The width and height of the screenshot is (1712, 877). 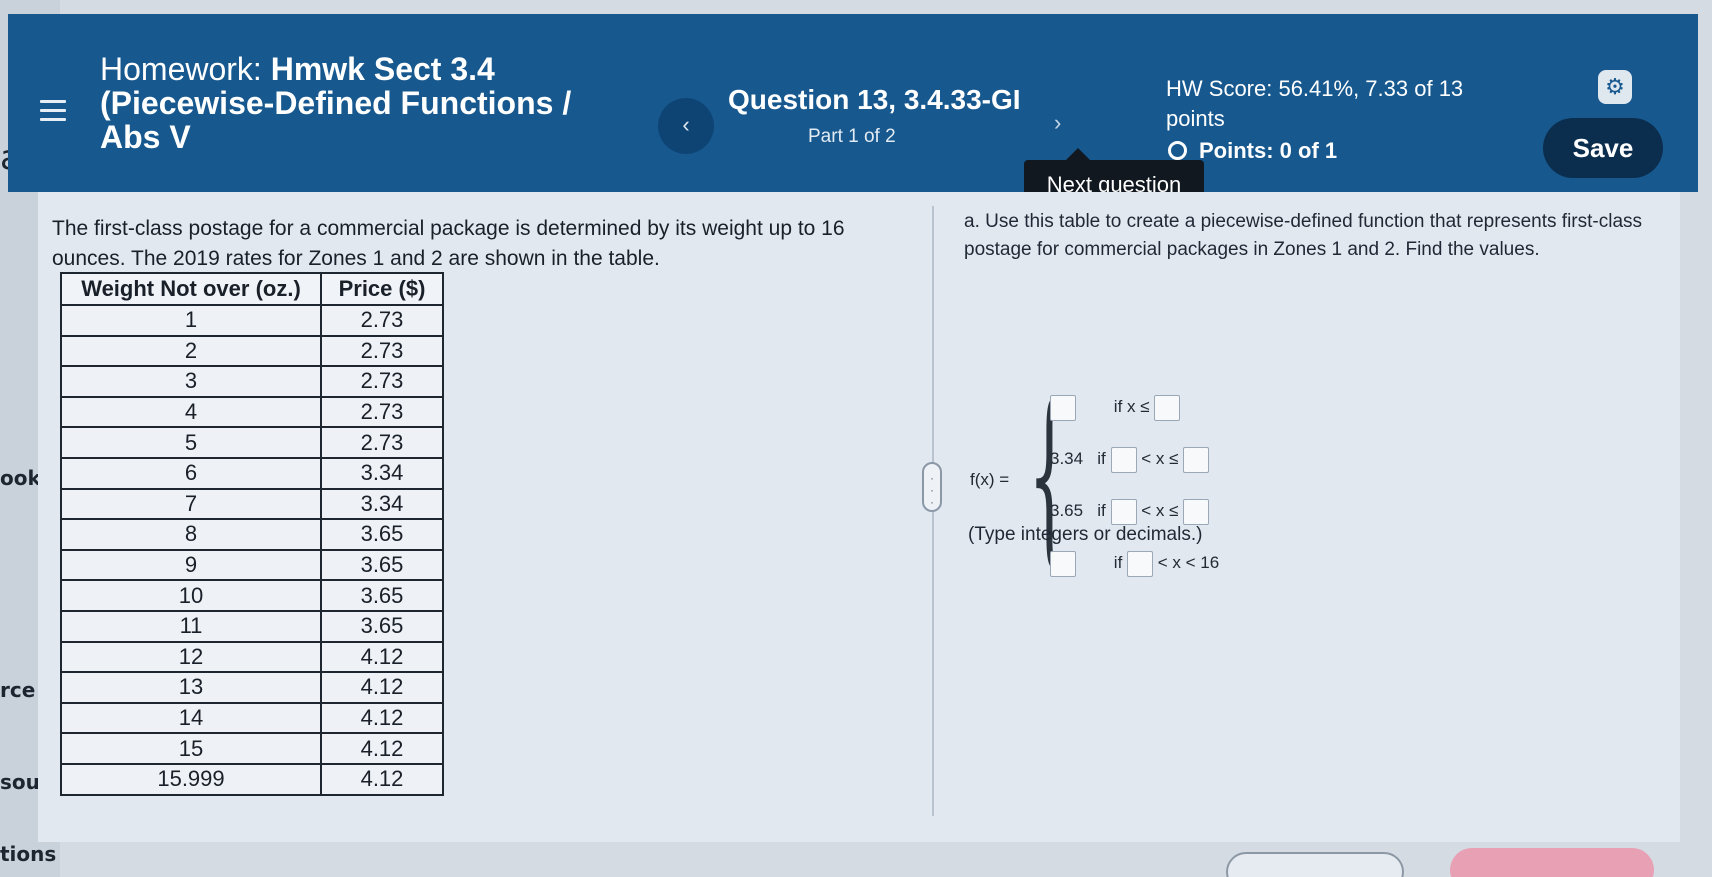 I want to click on table-header-row: Weight Not over (oz.) Price ($), so click(x=252, y=289).